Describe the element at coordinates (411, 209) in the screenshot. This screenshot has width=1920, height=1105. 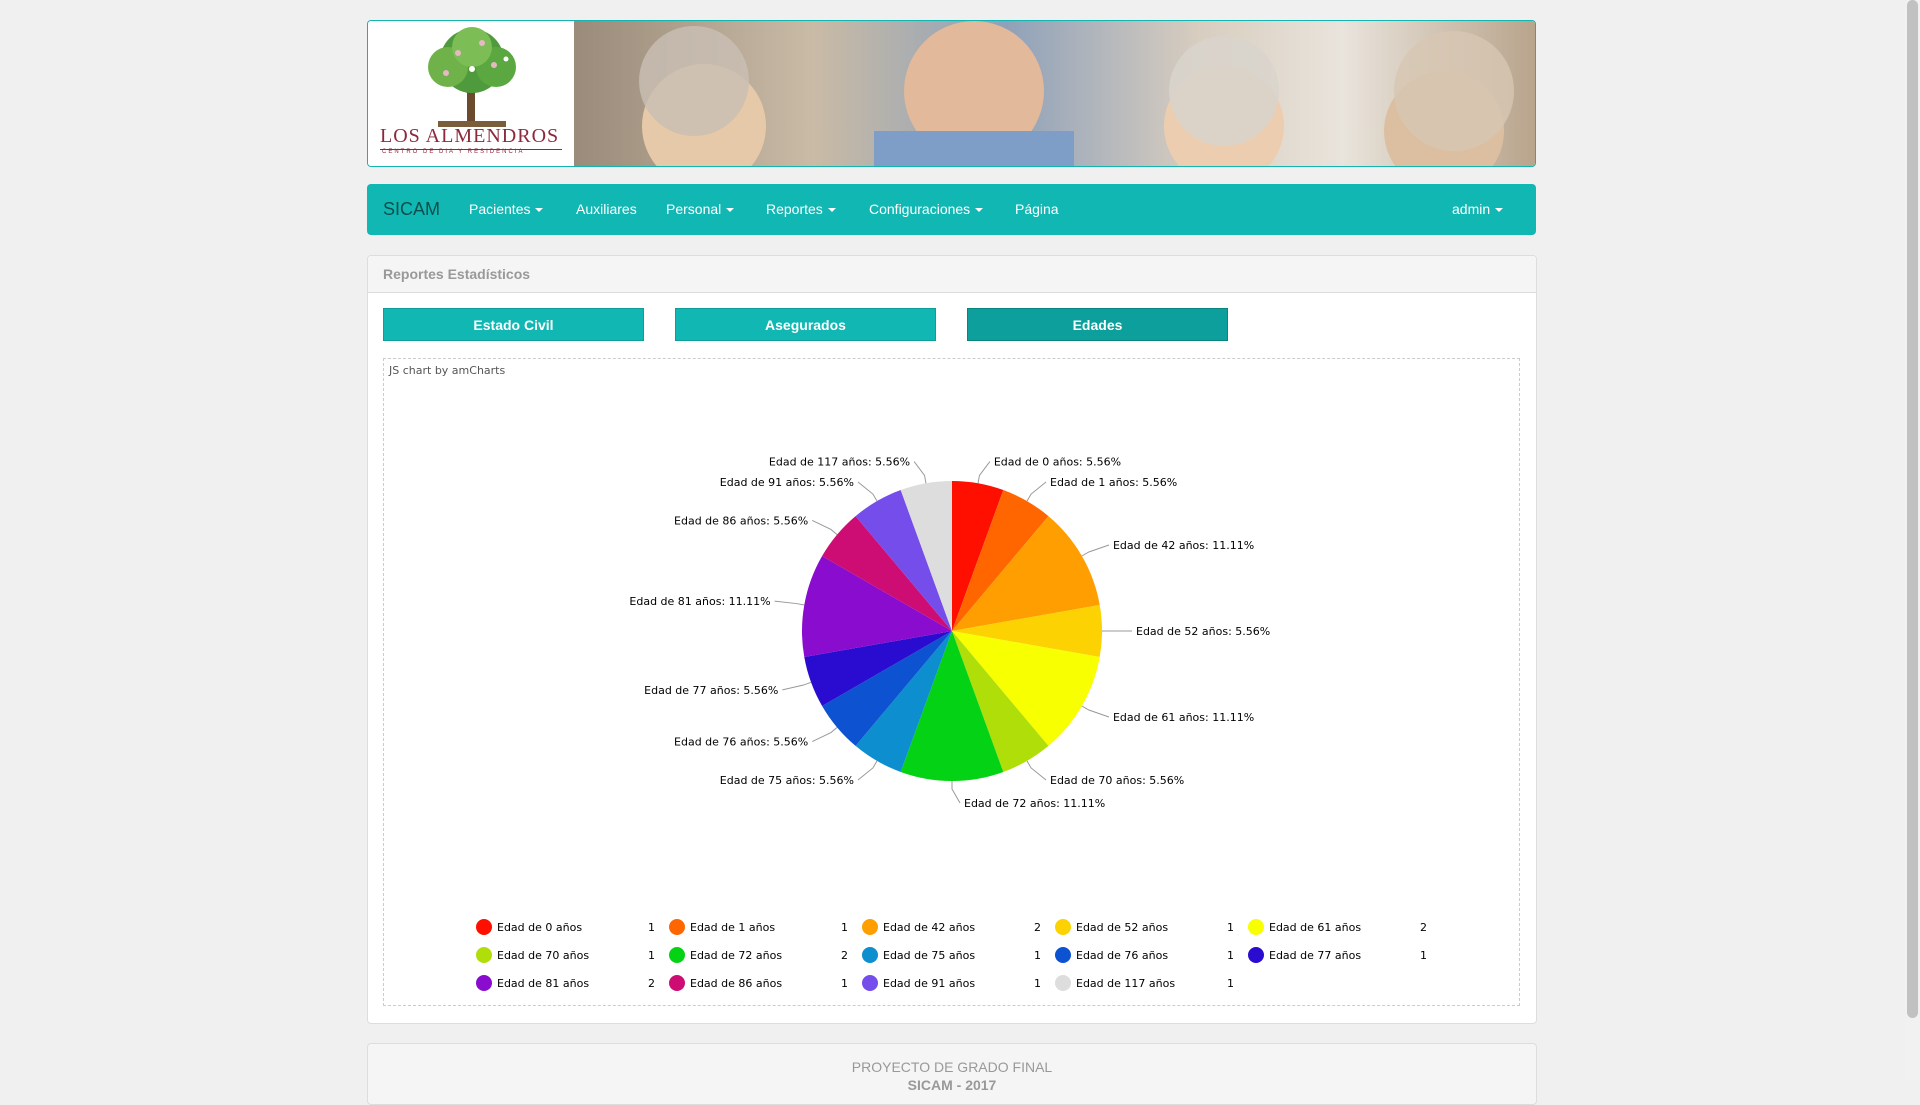
I see `nav-brand: SICAM` at that location.